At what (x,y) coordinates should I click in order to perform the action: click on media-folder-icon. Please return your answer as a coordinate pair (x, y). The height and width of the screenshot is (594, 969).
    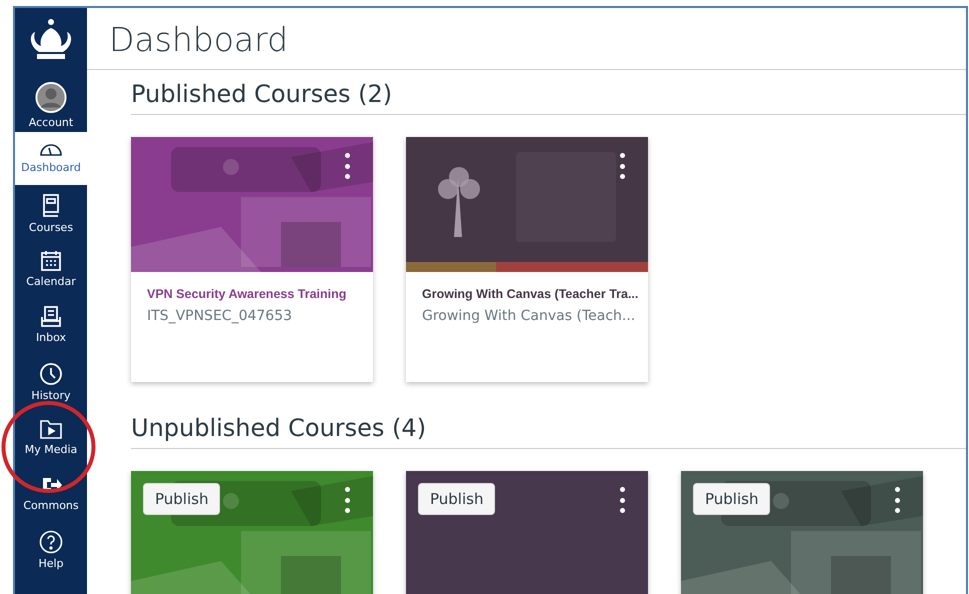
    Looking at the image, I should click on (51, 429).